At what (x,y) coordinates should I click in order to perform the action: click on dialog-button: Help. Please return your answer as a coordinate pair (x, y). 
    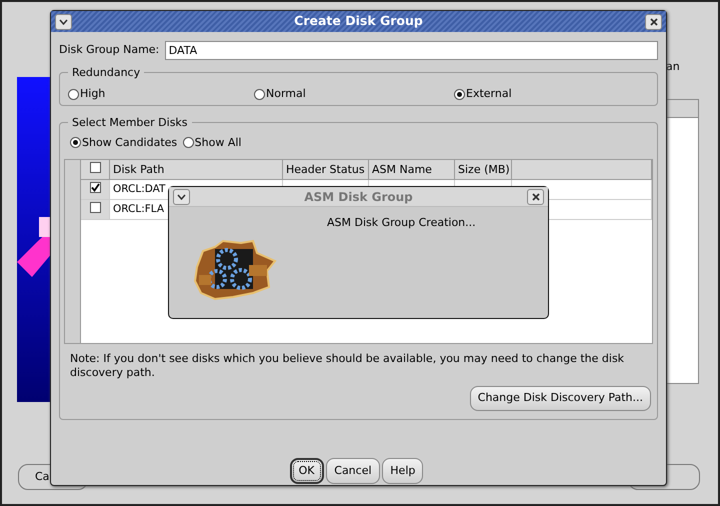
    Looking at the image, I should click on (403, 471).